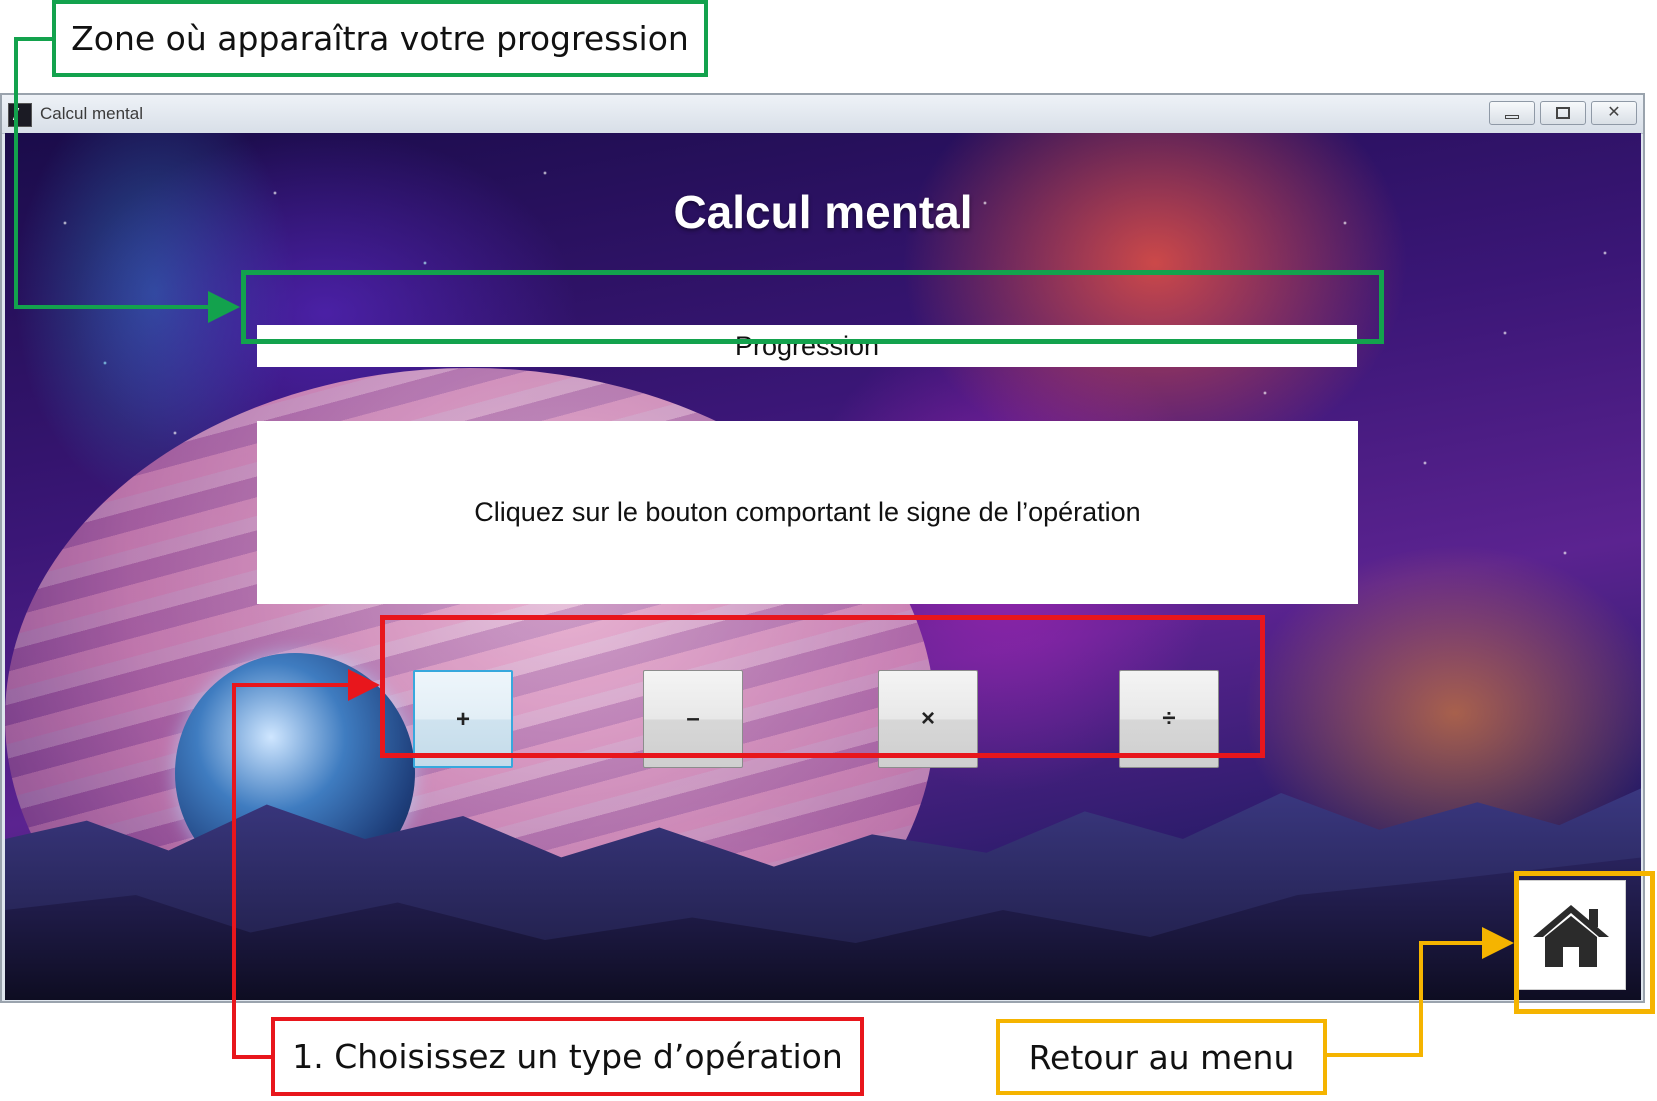  Describe the element at coordinates (127, 180) in the screenshot. I see `progress-connector` at that location.